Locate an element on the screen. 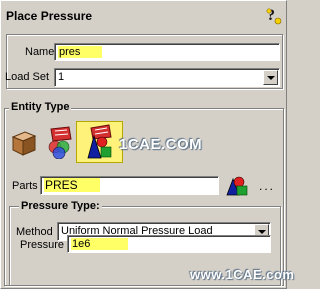  part-picker-icon is located at coordinates (237, 185).